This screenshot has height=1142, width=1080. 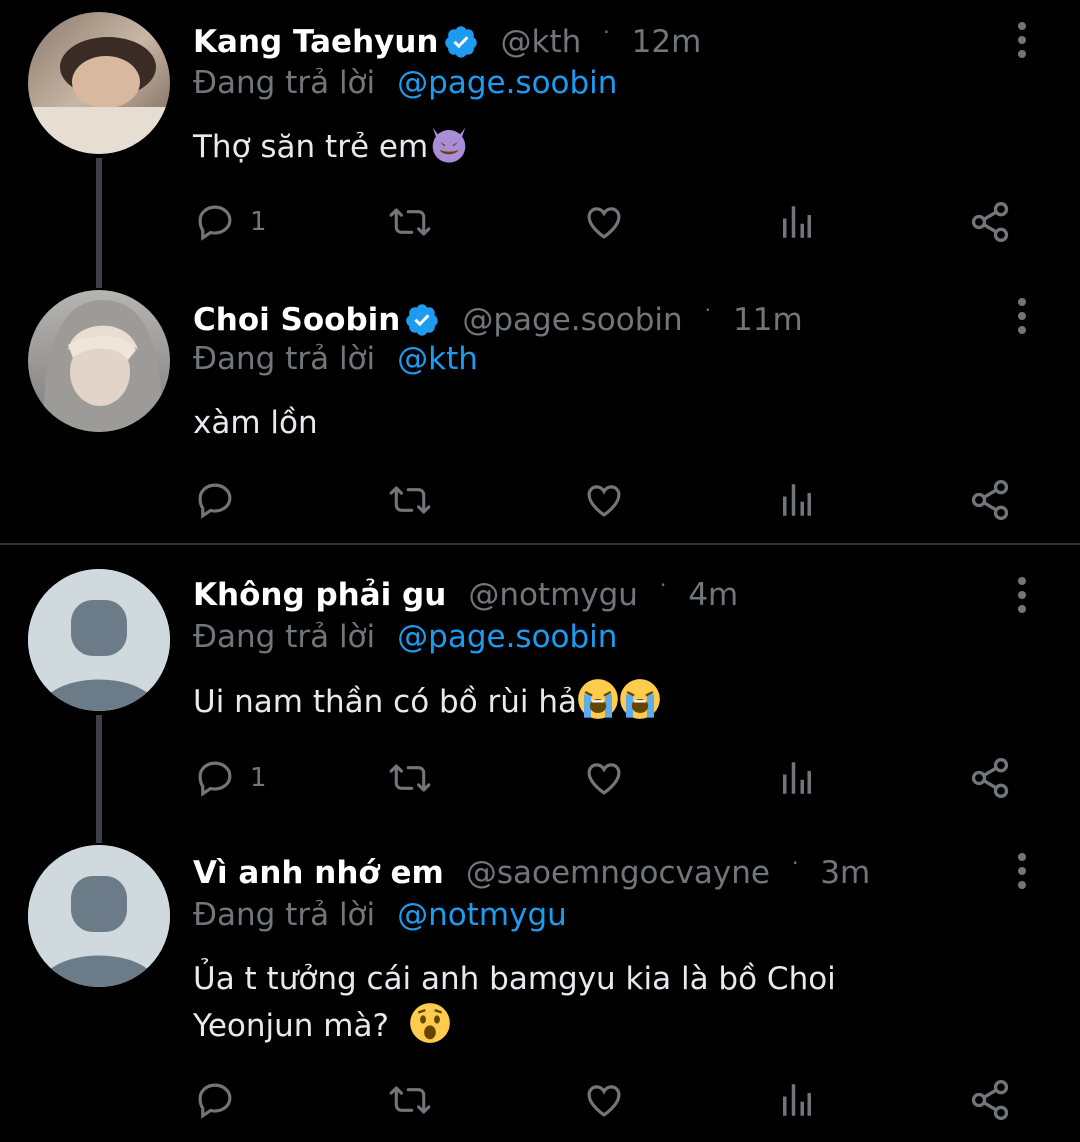 What do you see at coordinates (385, 702) in the screenshot?
I see `tweet-text-content: Ui nam thần có bồ rùi hả` at bounding box center [385, 702].